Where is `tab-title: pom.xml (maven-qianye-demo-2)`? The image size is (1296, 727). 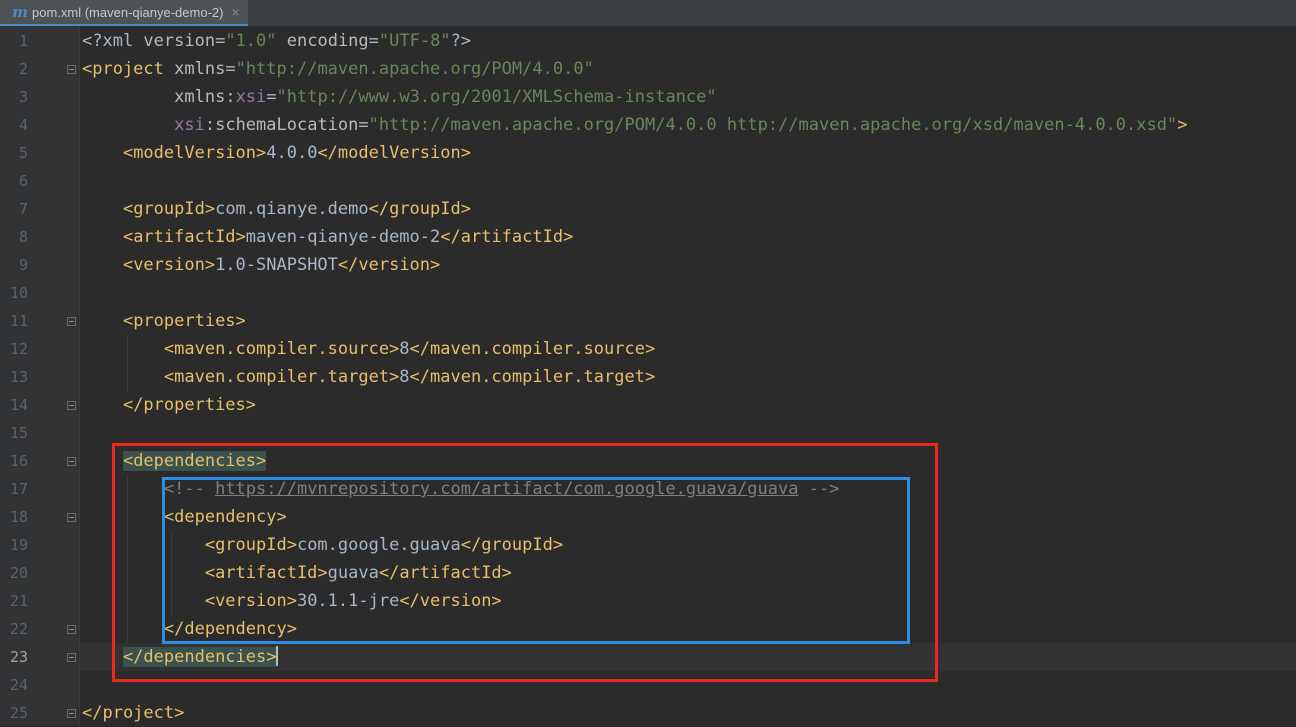
tab-title: pom.xml (maven-qianye-demo-2) is located at coordinates (128, 12).